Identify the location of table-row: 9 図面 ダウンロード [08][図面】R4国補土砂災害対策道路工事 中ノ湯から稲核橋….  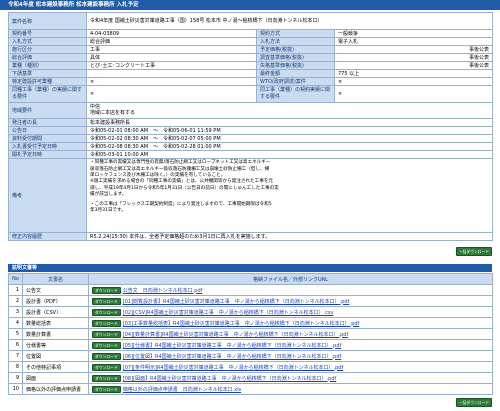
(250, 378).